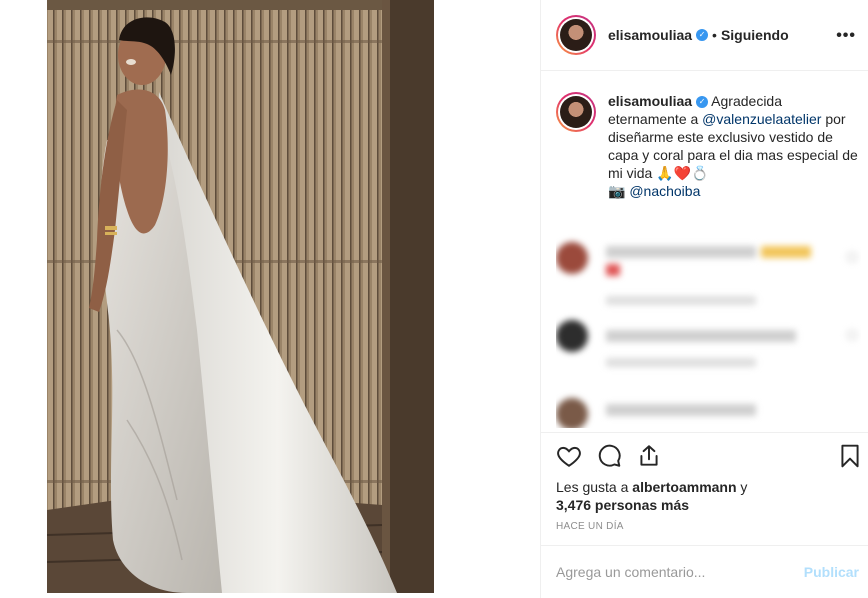  I want to click on post-timestamp: HACE UN DÍA, so click(590, 526).